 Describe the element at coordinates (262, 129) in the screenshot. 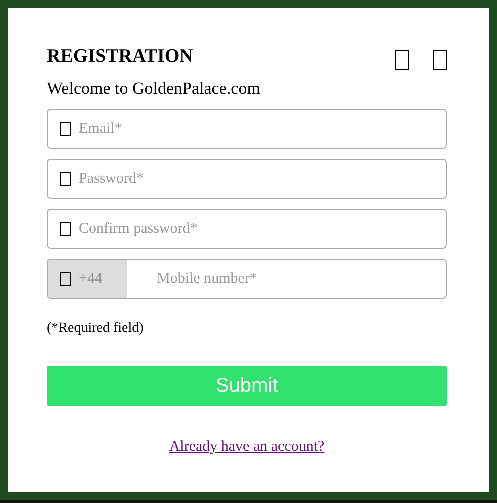

I see `field-input: Email*` at that location.